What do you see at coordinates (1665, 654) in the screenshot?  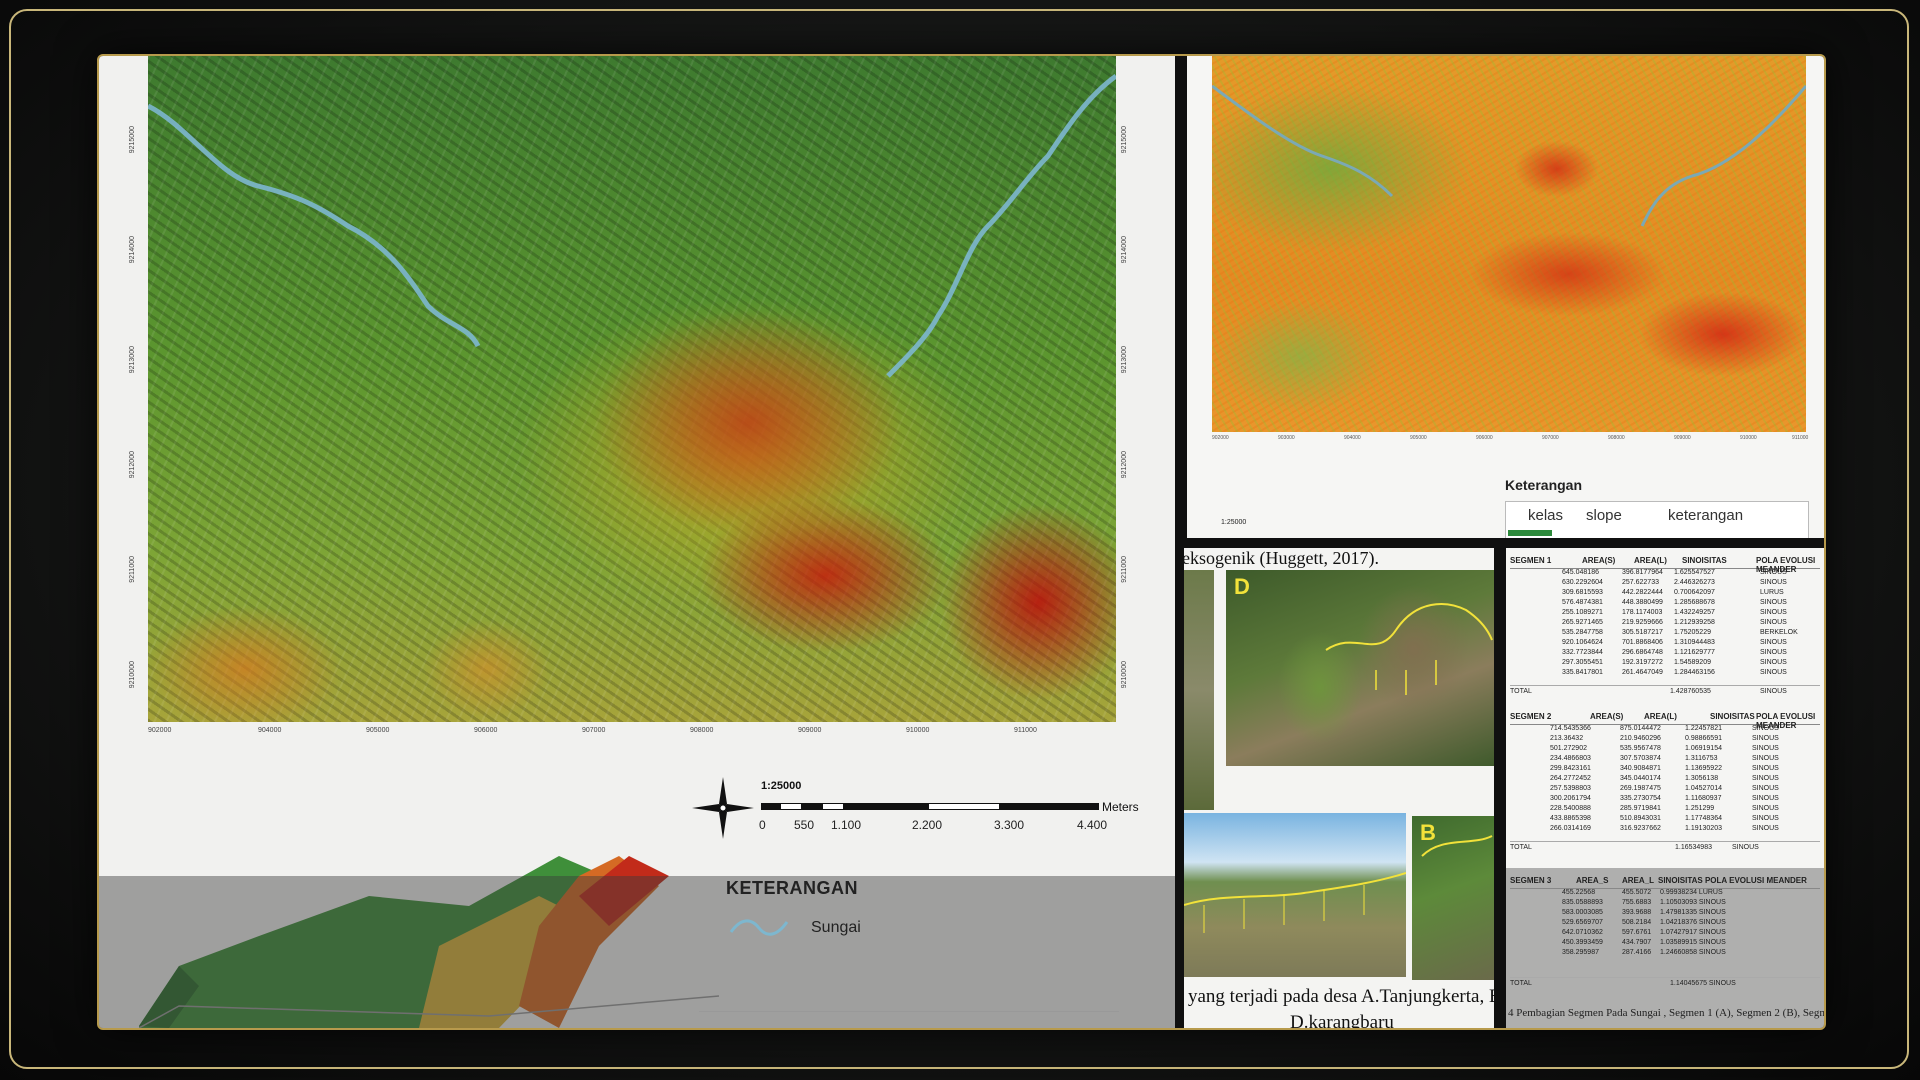 I see `table-row: 332.7723844 296.6864748 1.121629777 SINOUS` at bounding box center [1665, 654].